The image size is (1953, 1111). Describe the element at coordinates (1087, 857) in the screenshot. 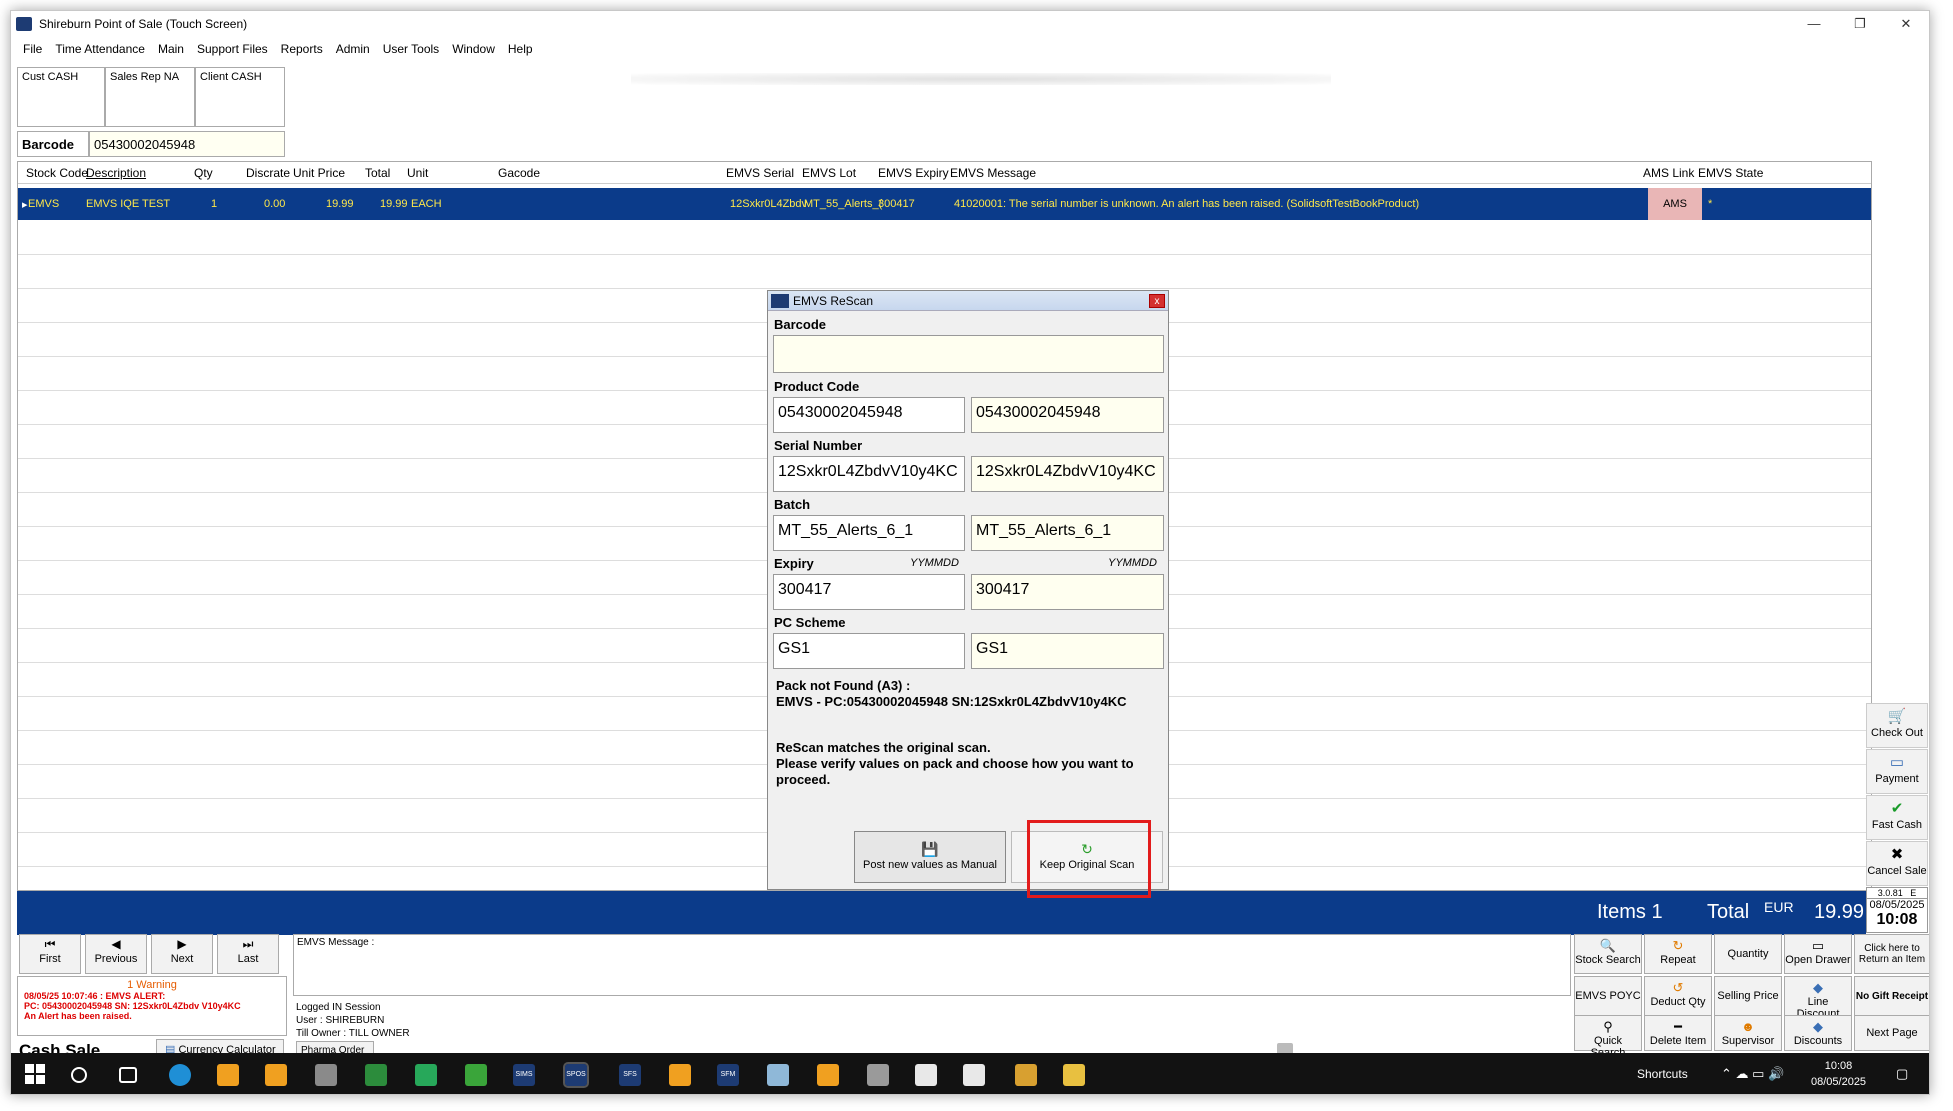

I see `keep-original-scan-button: ↻ Keep Original Scan` at that location.